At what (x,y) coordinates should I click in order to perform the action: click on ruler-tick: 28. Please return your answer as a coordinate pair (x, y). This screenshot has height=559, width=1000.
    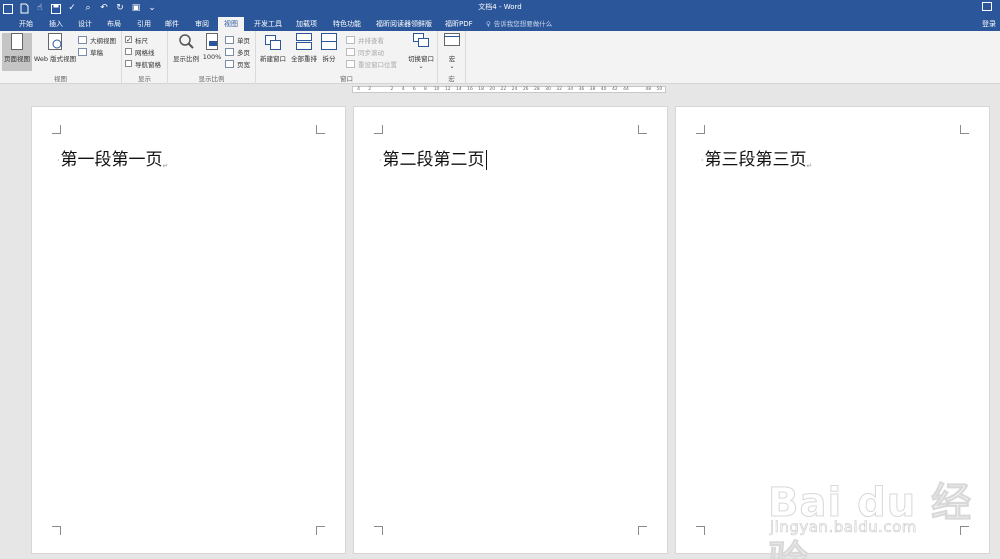
    Looking at the image, I should click on (536, 89).